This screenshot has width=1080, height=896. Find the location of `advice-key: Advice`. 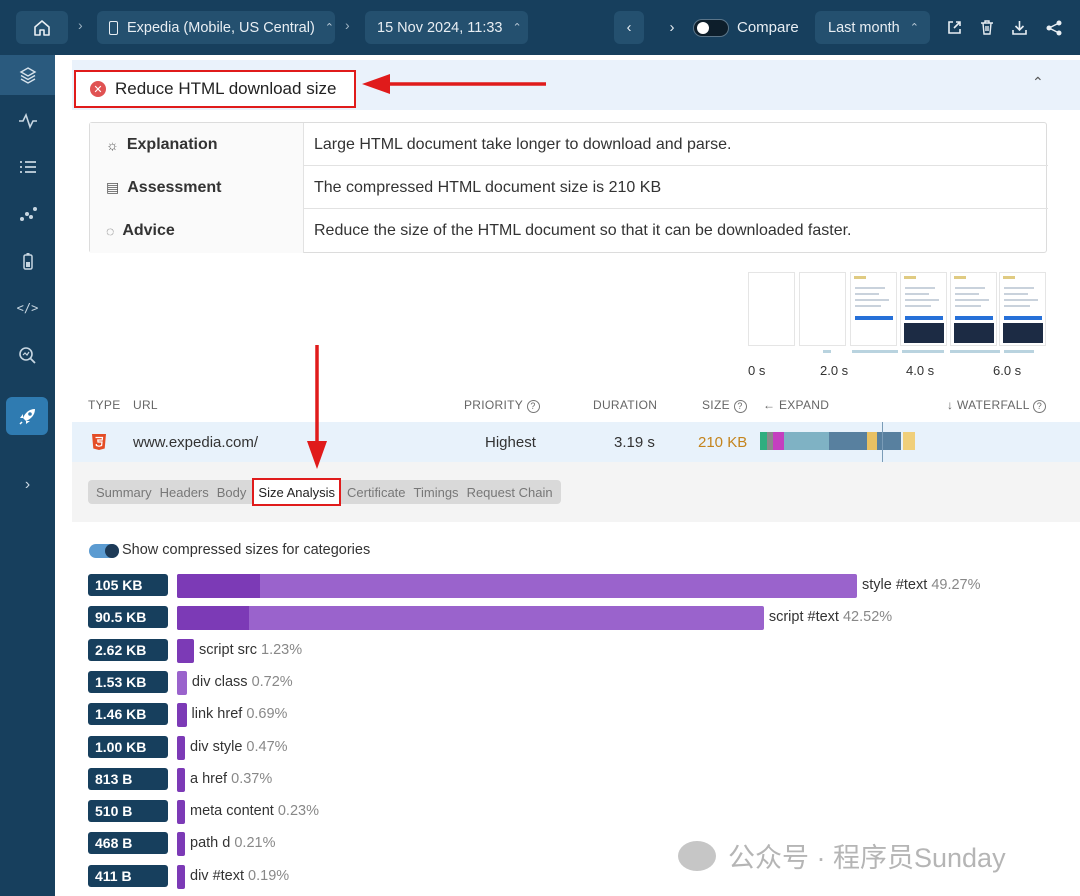

advice-key: Advice is located at coordinates (148, 230).